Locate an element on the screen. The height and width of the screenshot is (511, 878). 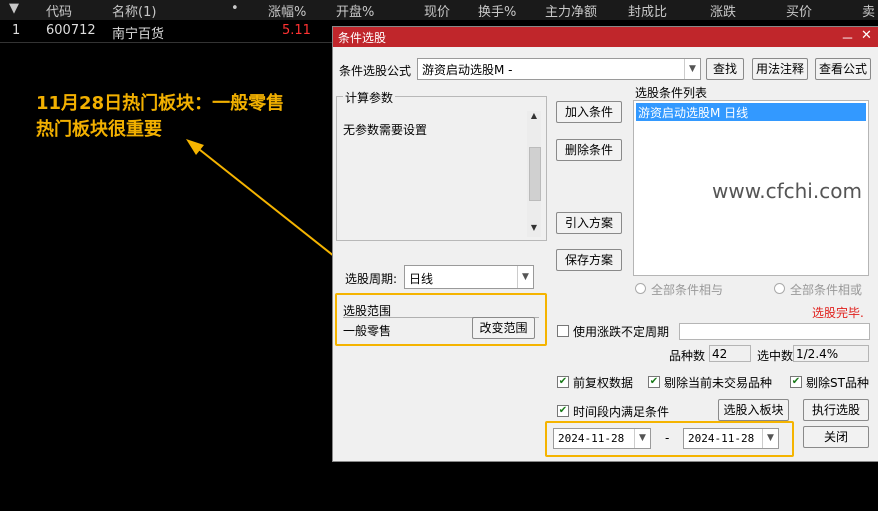
prior-adj-checkbox: ✔ is located at coordinates (563, 382).